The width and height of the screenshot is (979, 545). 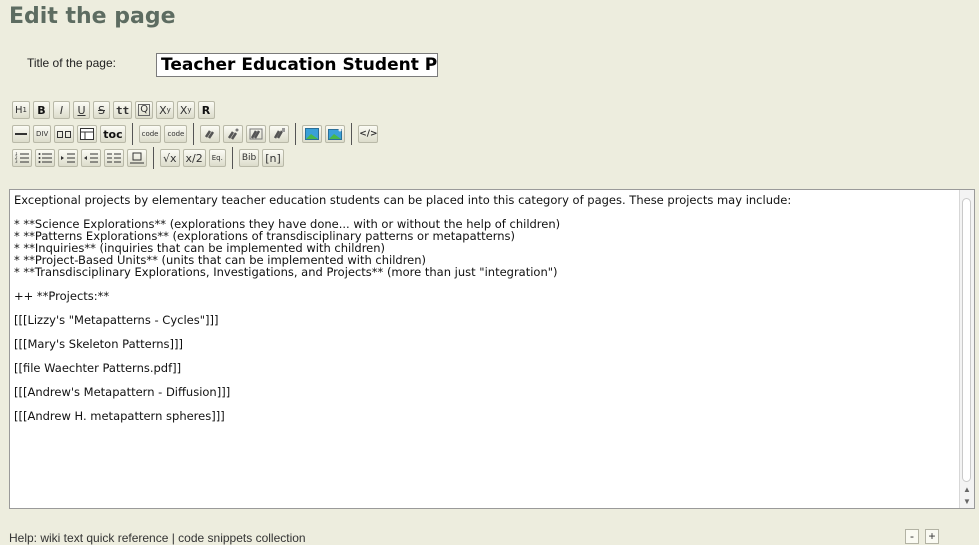 I want to click on decrease-indent-button, so click(x=91, y=158).